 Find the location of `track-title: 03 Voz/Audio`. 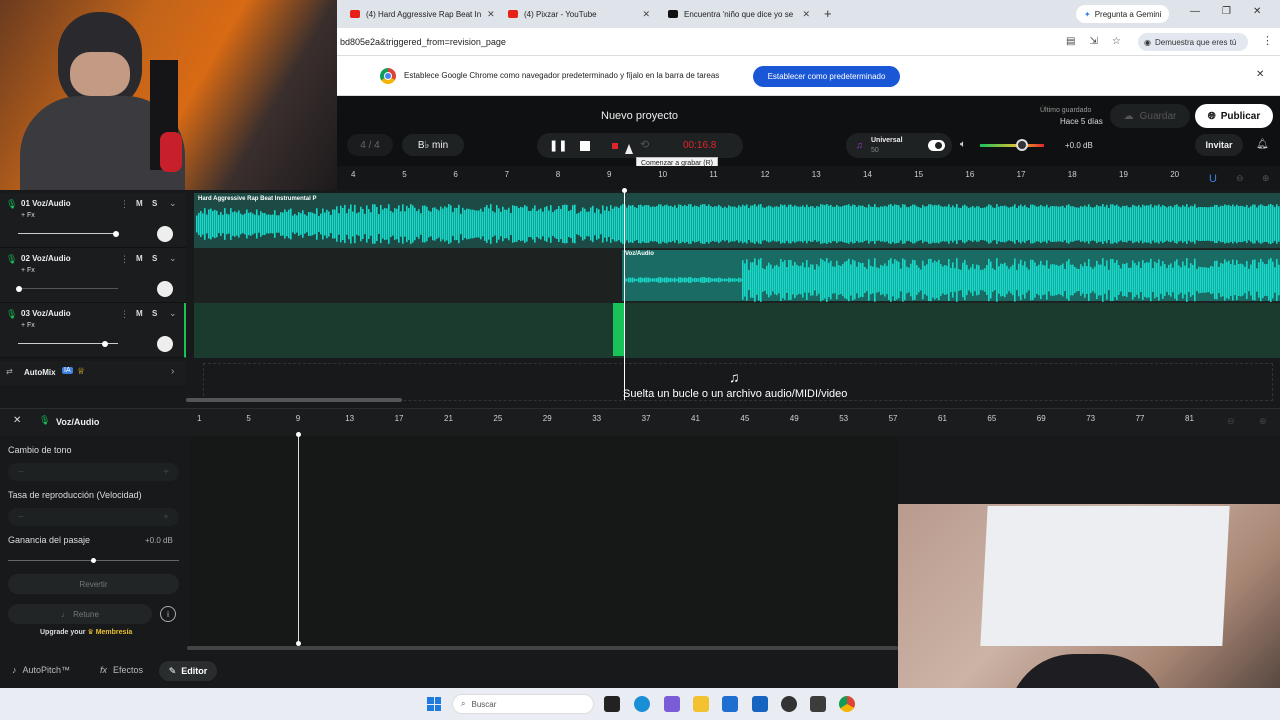

track-title: 03 Voz/Audio is located at coordinates (46, 313).